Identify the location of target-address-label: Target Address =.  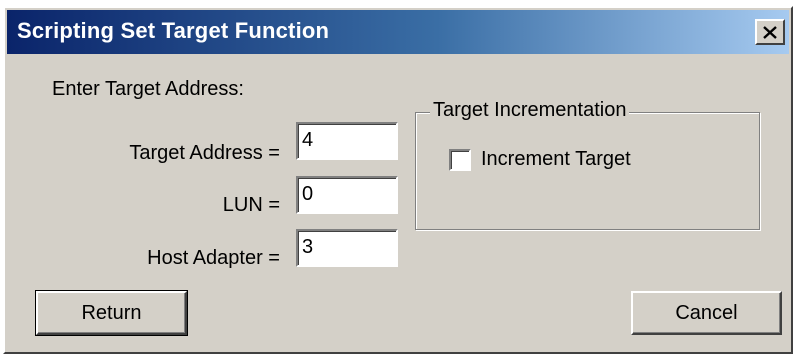
(204, 153).